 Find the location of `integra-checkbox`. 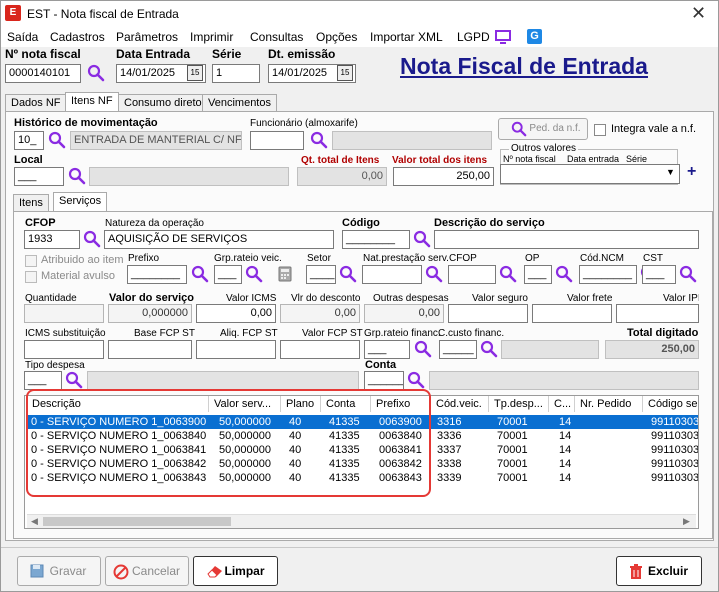

integra-checkbox is located at coordinates (600, 130).